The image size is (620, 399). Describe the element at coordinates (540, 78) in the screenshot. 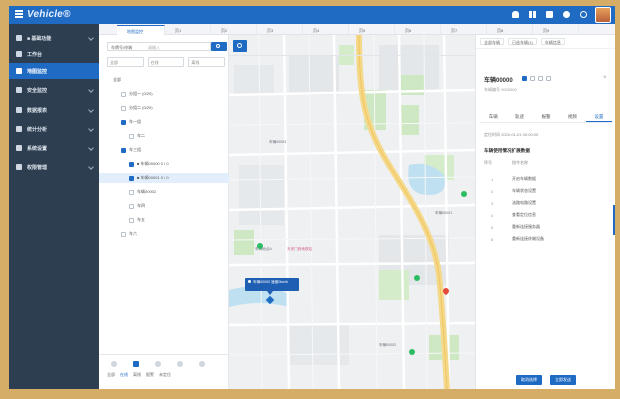

I see `star-icon` at that location.